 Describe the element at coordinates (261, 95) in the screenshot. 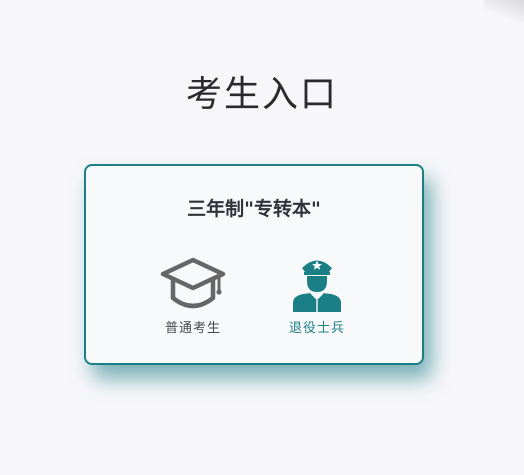

I see `page-title: 考生入口` at that location.